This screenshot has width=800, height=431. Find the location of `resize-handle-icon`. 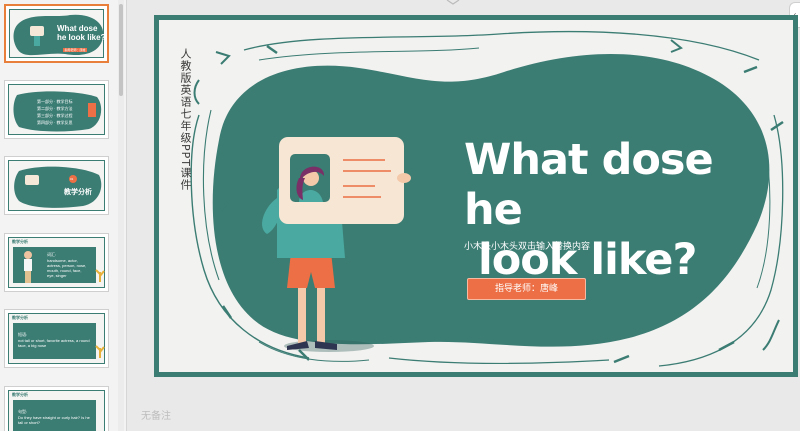

resize-handle-icon is located at coordinates (453, 2).